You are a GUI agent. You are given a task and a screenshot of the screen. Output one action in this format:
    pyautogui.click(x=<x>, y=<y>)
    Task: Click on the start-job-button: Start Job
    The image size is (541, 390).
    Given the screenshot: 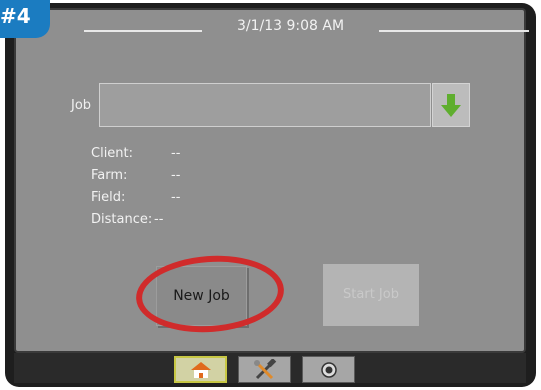 What is the action you would take?
    pyautogui.click(x=371, y=295)
    